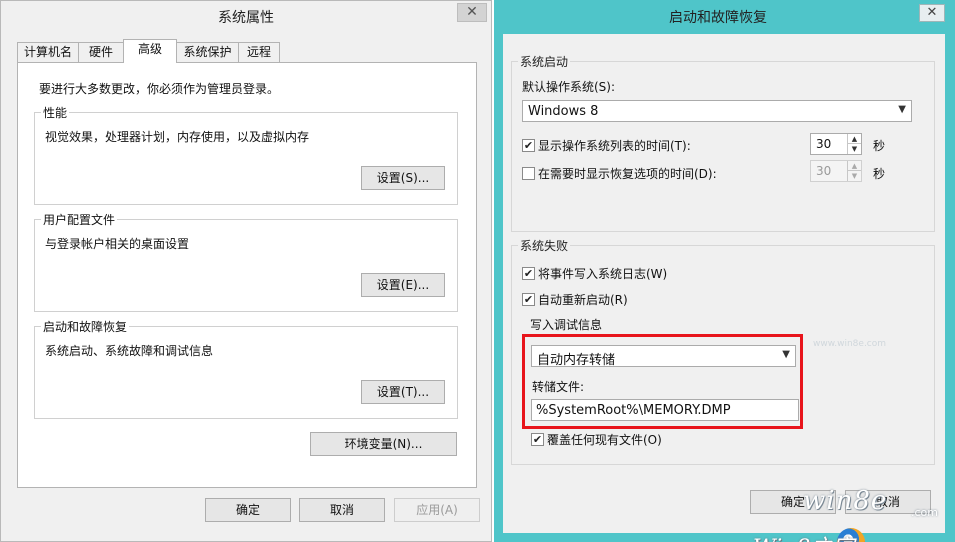  What do you see at coordinates (803, 536) in the screenshot?
I see `watermark-sub: Win8之家` at bounding box center [803, 536].